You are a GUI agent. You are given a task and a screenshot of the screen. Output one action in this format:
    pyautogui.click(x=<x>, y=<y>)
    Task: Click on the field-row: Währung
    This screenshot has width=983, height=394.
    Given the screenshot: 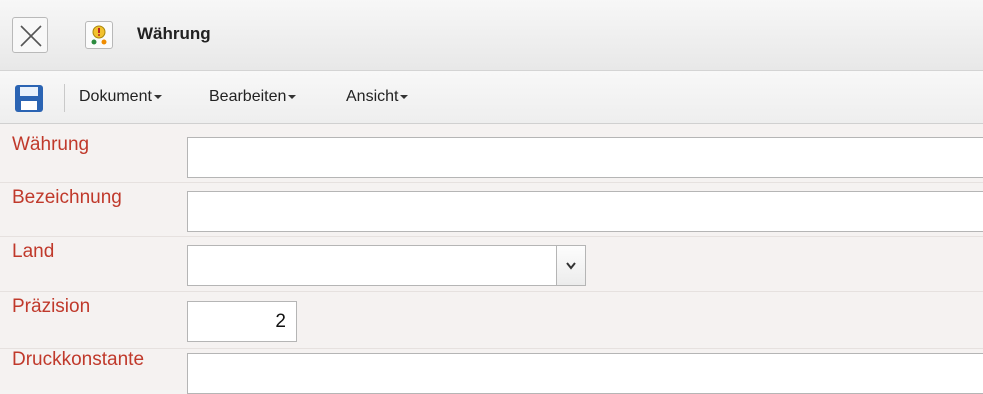 What is the action you would take?
    pyautogui.click(x=491, y=153)
    